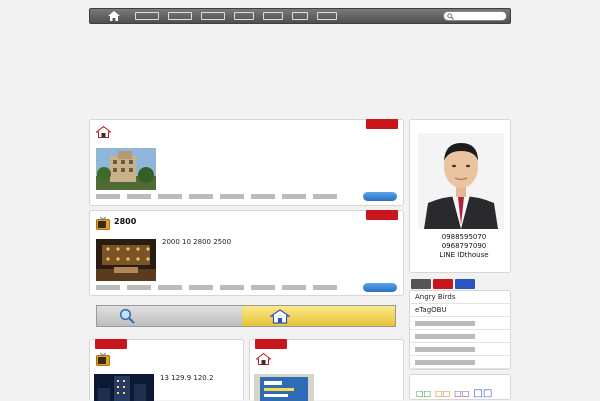  Describe the element at coordinates (187, 378) in the screenshot. I see `listing-description: 13 129.9 120.2` at that location.